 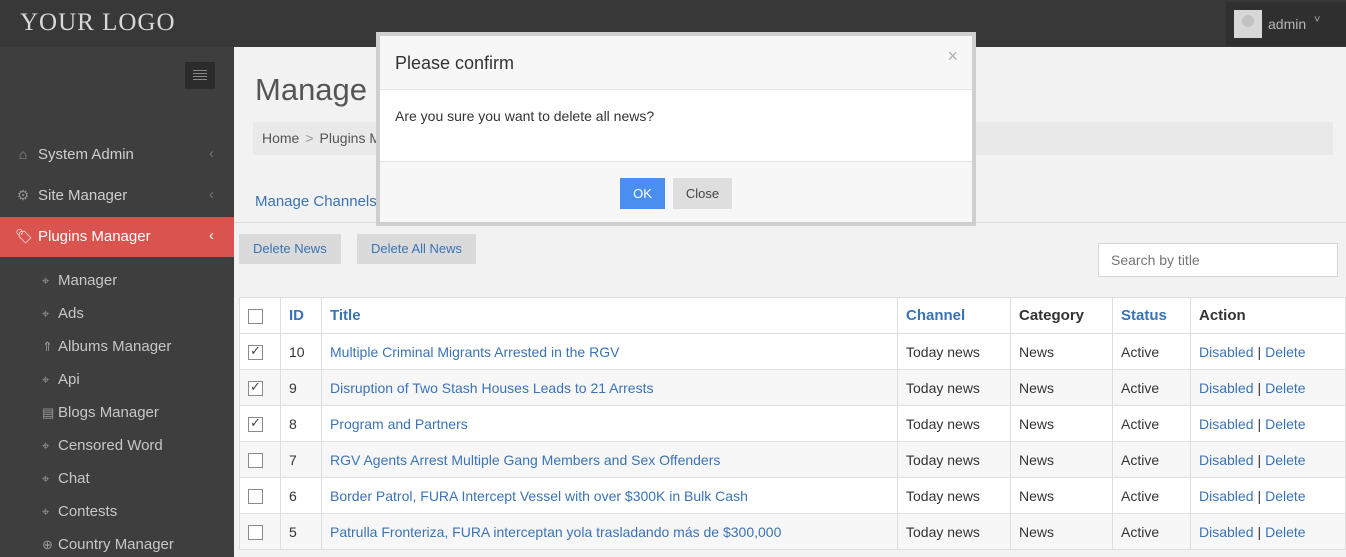 What do you see at coordinates (455, 63) in the screenshot?
I see `dialog-title: Please confirm` at bounding box center [455, 63].